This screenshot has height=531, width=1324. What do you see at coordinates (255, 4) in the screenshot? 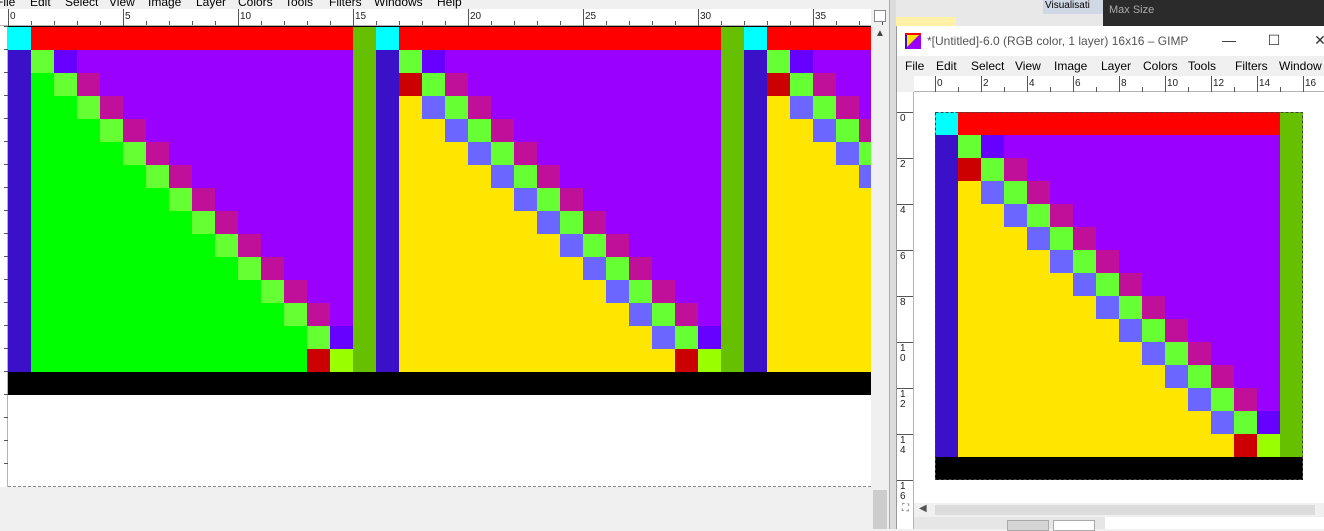
I see `left-menu-colors: Colors` at bounding box center [255, 4].